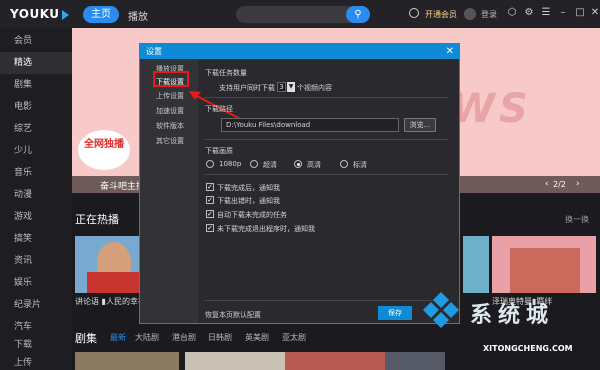  What do you see at coordinates (546, 13) in the screenshot?
I see `menu-icon: ☰` at bounding box center [546, 13].